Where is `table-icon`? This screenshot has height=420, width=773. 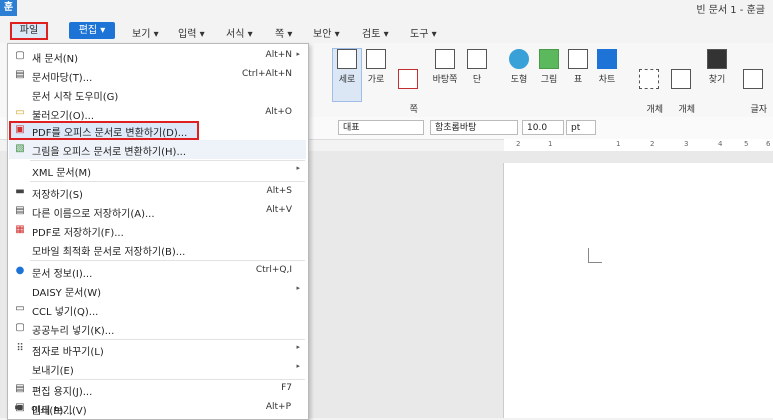
table-icon is located at coordinates (578, 59).